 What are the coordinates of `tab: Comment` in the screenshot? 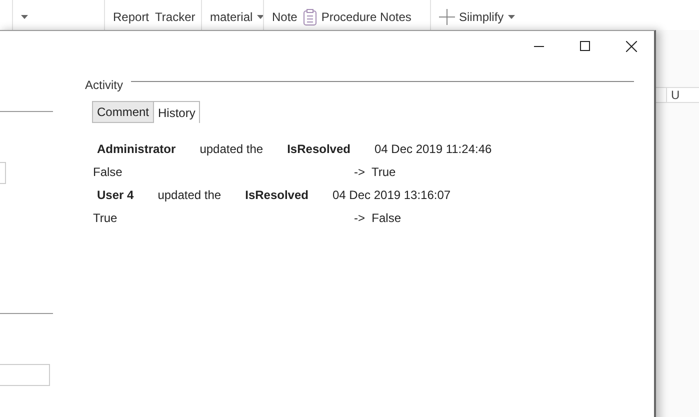 It's located at (123, 112).